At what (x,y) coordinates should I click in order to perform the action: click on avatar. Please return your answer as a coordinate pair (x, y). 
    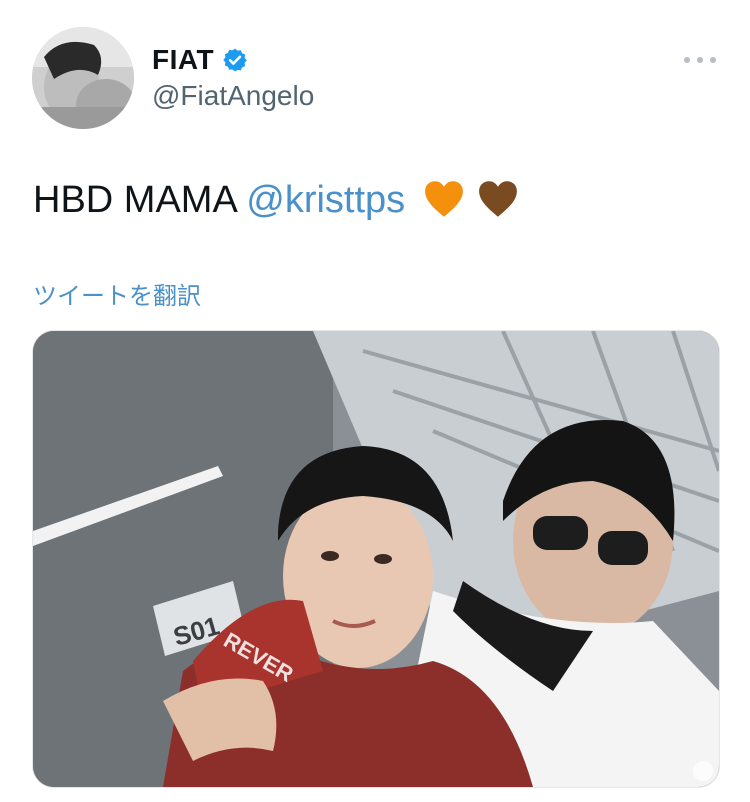
    Looking at the image, I should click on (83, 78).